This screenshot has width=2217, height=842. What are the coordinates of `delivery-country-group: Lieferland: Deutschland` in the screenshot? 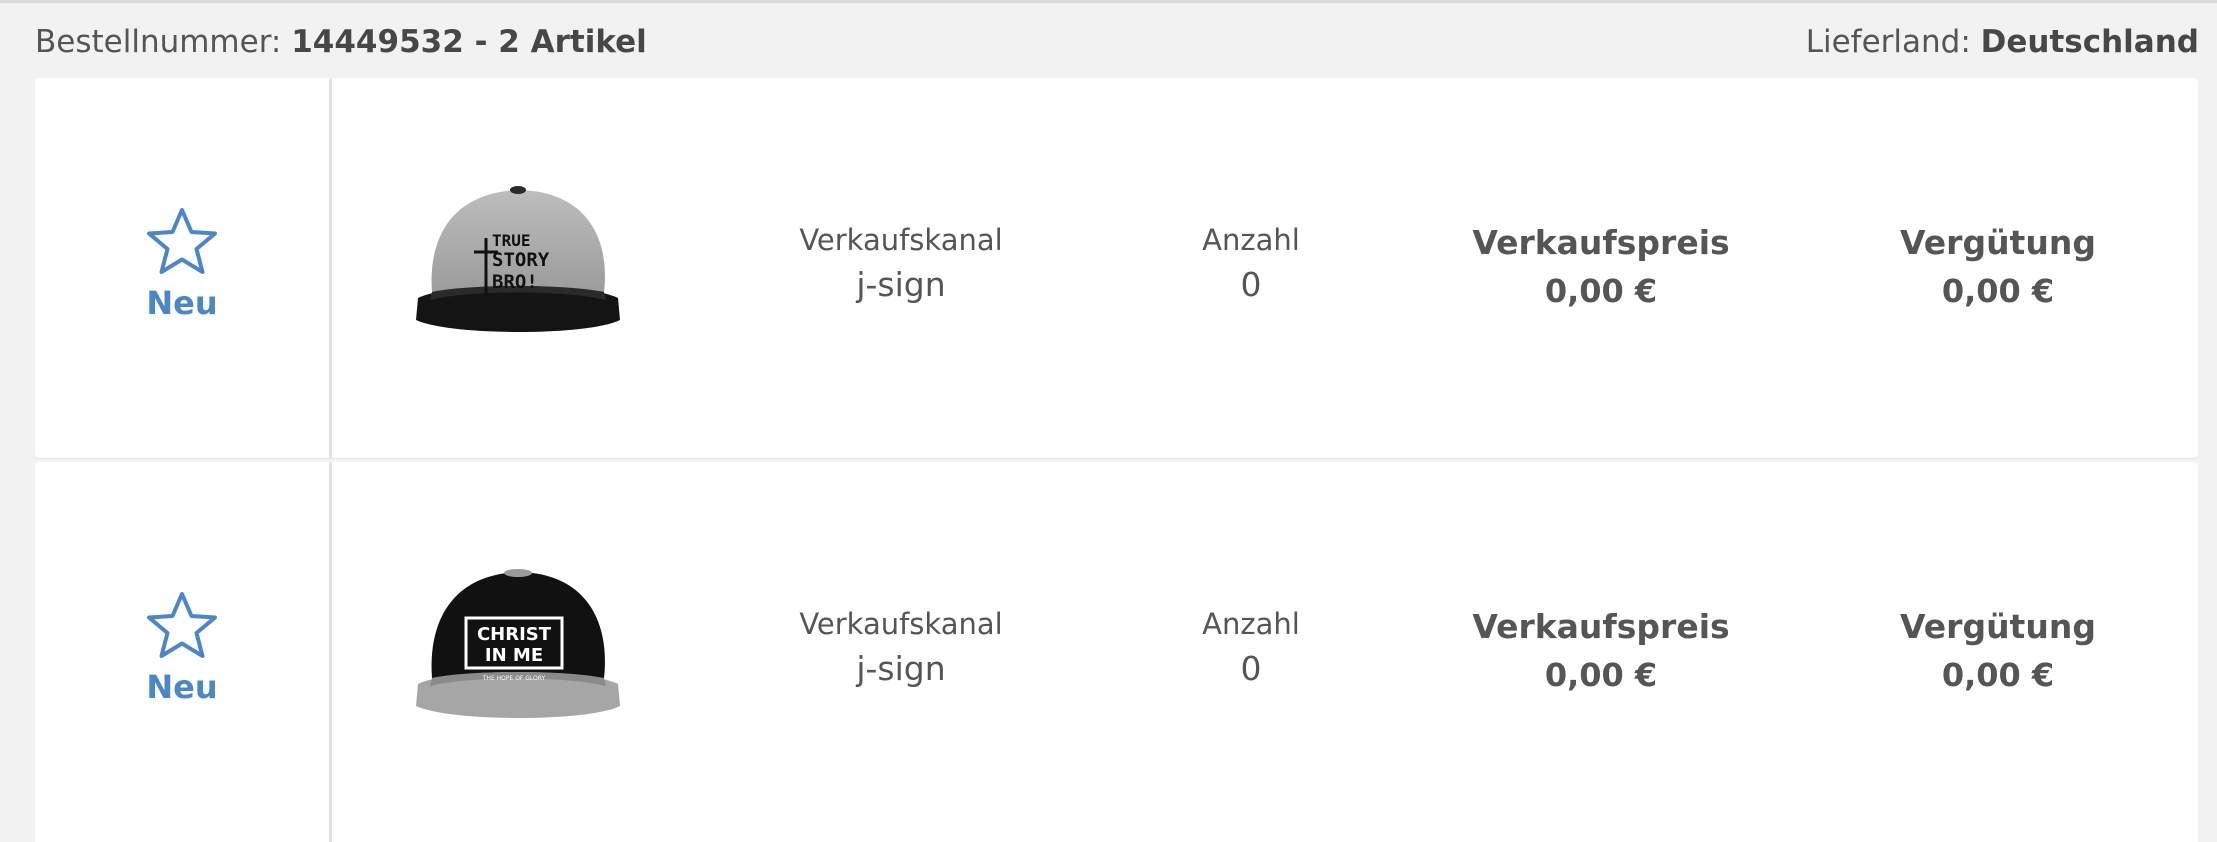 It's located at (2002, 42).